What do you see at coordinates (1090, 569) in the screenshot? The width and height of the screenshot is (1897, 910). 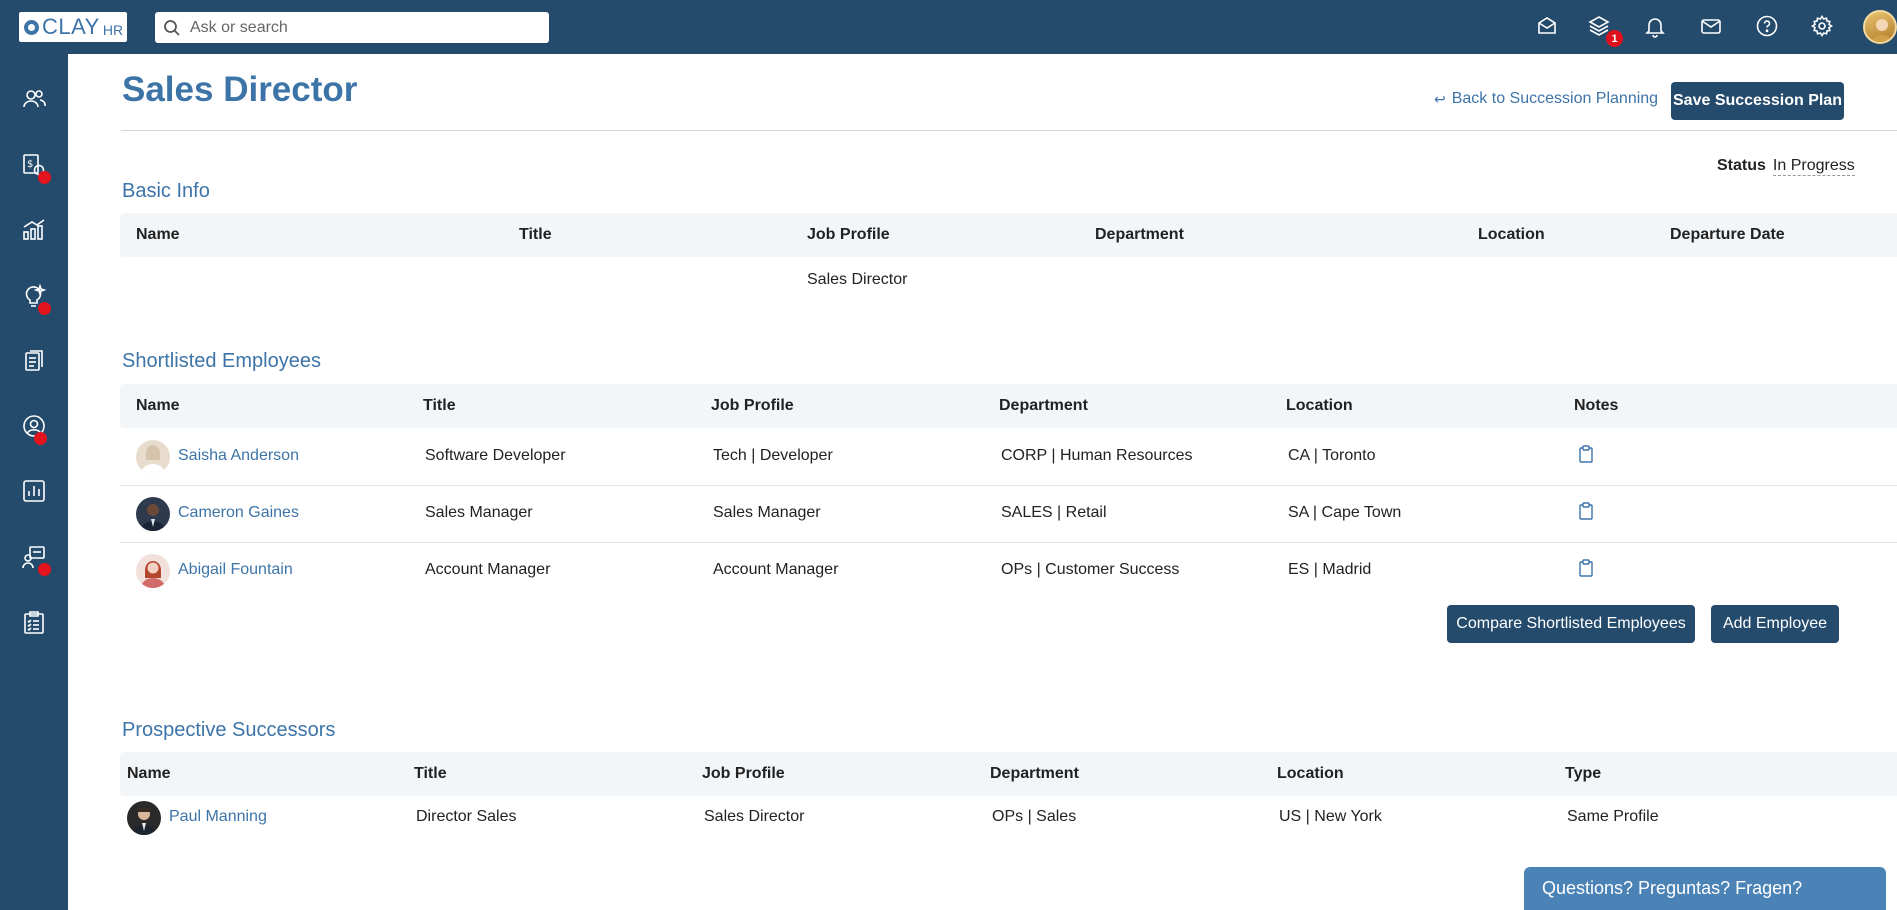 I see `employee-department: OPs | Customer Success` at bounding box center [1090, 569].